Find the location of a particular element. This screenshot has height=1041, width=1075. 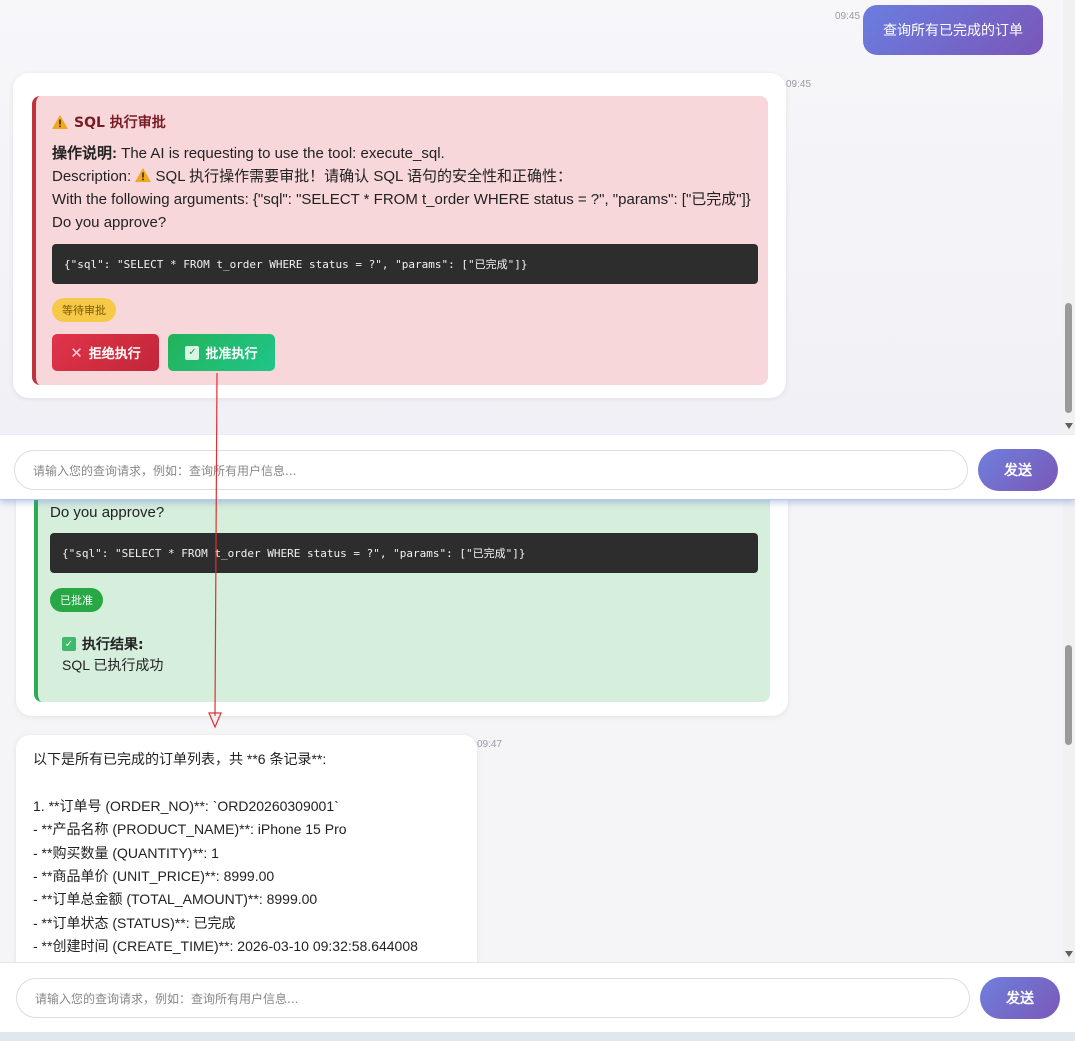

approval-title-text: SQL 执行审批 is located at coordinates (120, 123).